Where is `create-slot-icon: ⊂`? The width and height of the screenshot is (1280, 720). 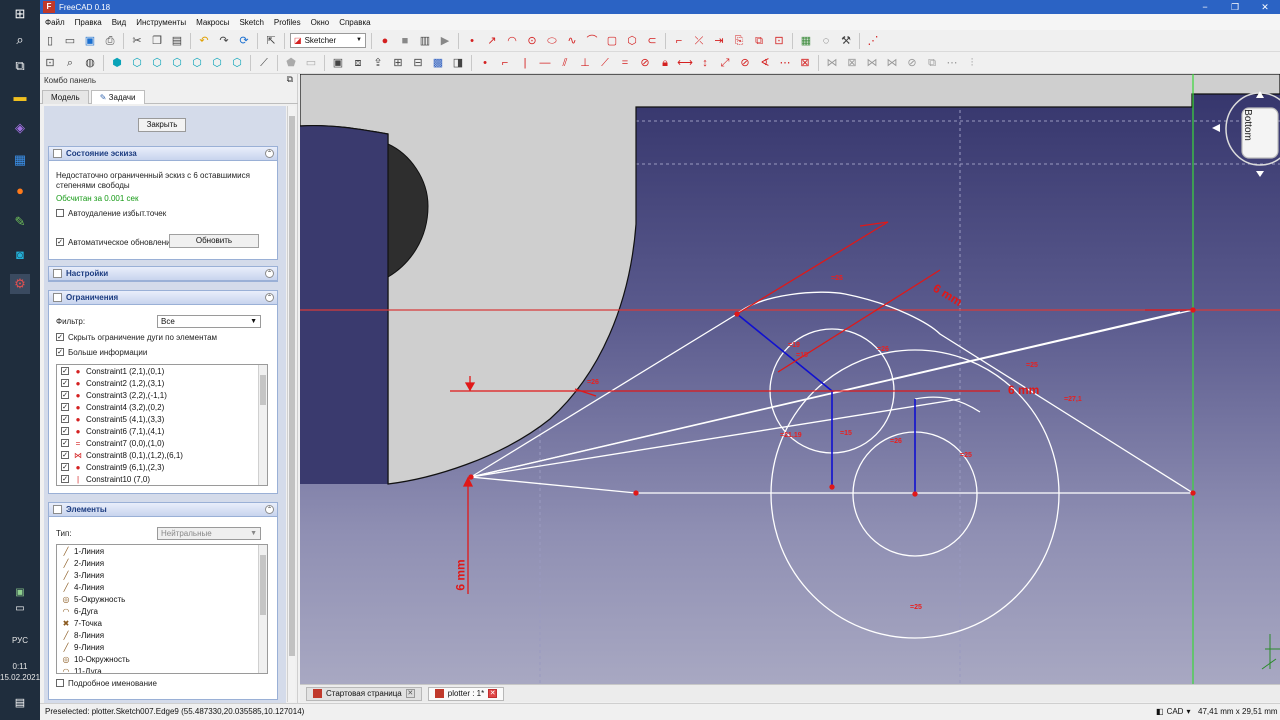
create-slot-icon: ⊂ is located at coordinates (652, 41).